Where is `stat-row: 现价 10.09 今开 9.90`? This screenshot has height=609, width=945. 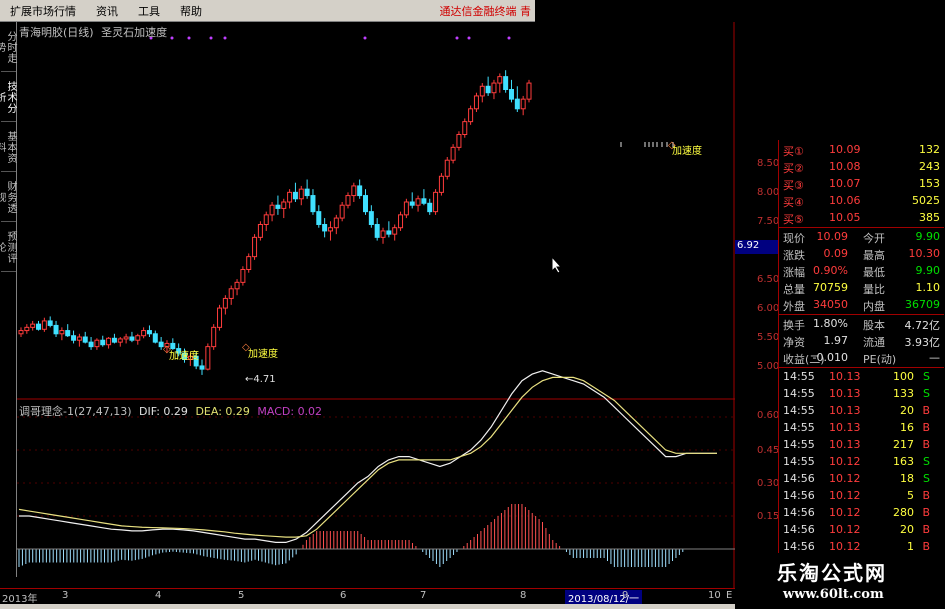
stat-row: 现价 10.09 今开 9.90 is located at coordinates (861, 237).